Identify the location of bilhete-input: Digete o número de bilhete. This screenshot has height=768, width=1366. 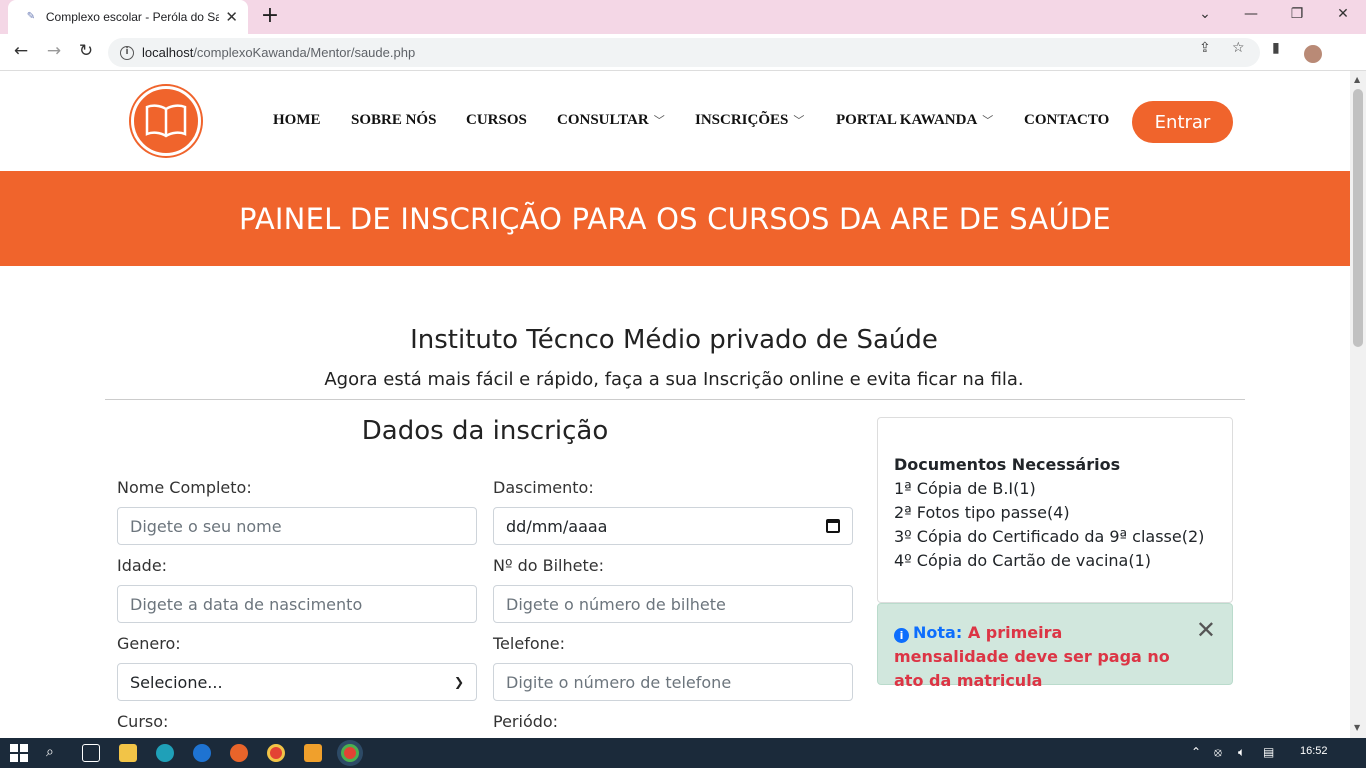
(673, 604).